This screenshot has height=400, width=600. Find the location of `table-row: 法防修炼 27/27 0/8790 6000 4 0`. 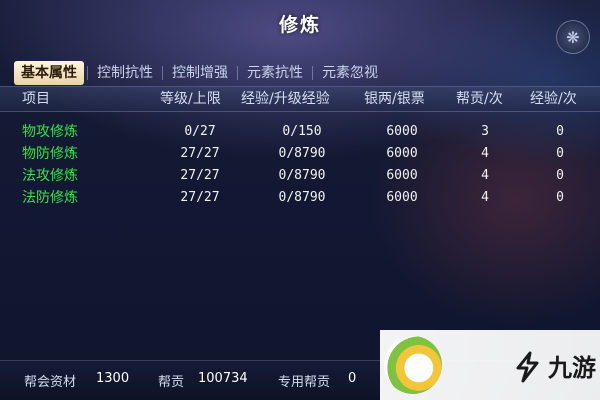

table-row: 法防修炼 27/27 0/8790 6000 4 0 is located at coordinates (300, 198).